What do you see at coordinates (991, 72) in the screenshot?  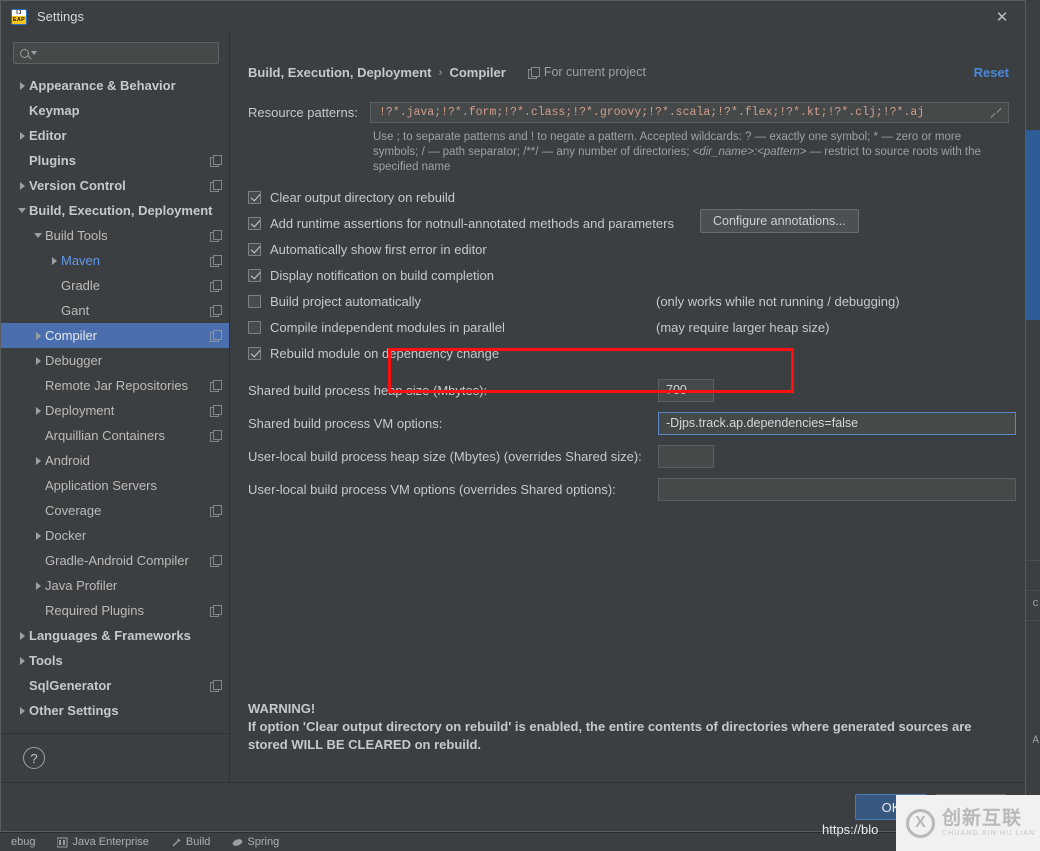 I see `reset-link: Reset` at bounding box center [991, 72].